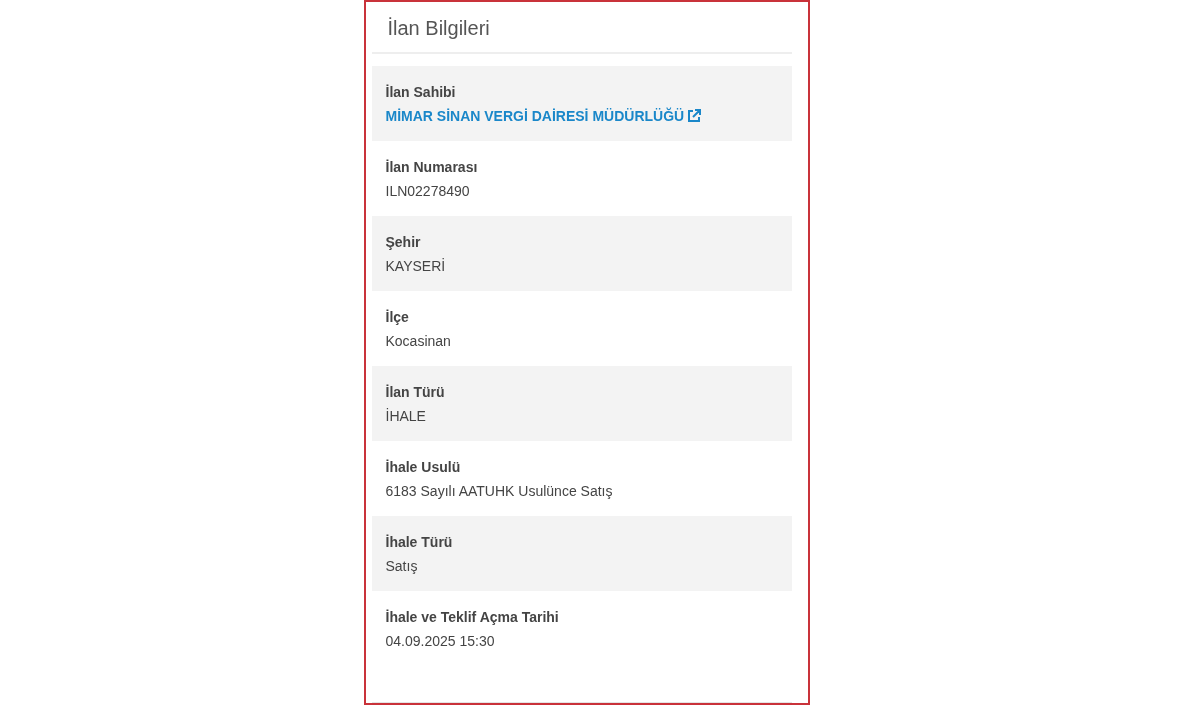 The width and height of the screenshot is (1200, 705). What do you see at coordinates (581, 115) in the screenshot?
I see `owner-link: MİMAR SİNAN VERGİ DAİRESİ MÜDÜRLÜĞÜ` at bounding box center [581, 115].